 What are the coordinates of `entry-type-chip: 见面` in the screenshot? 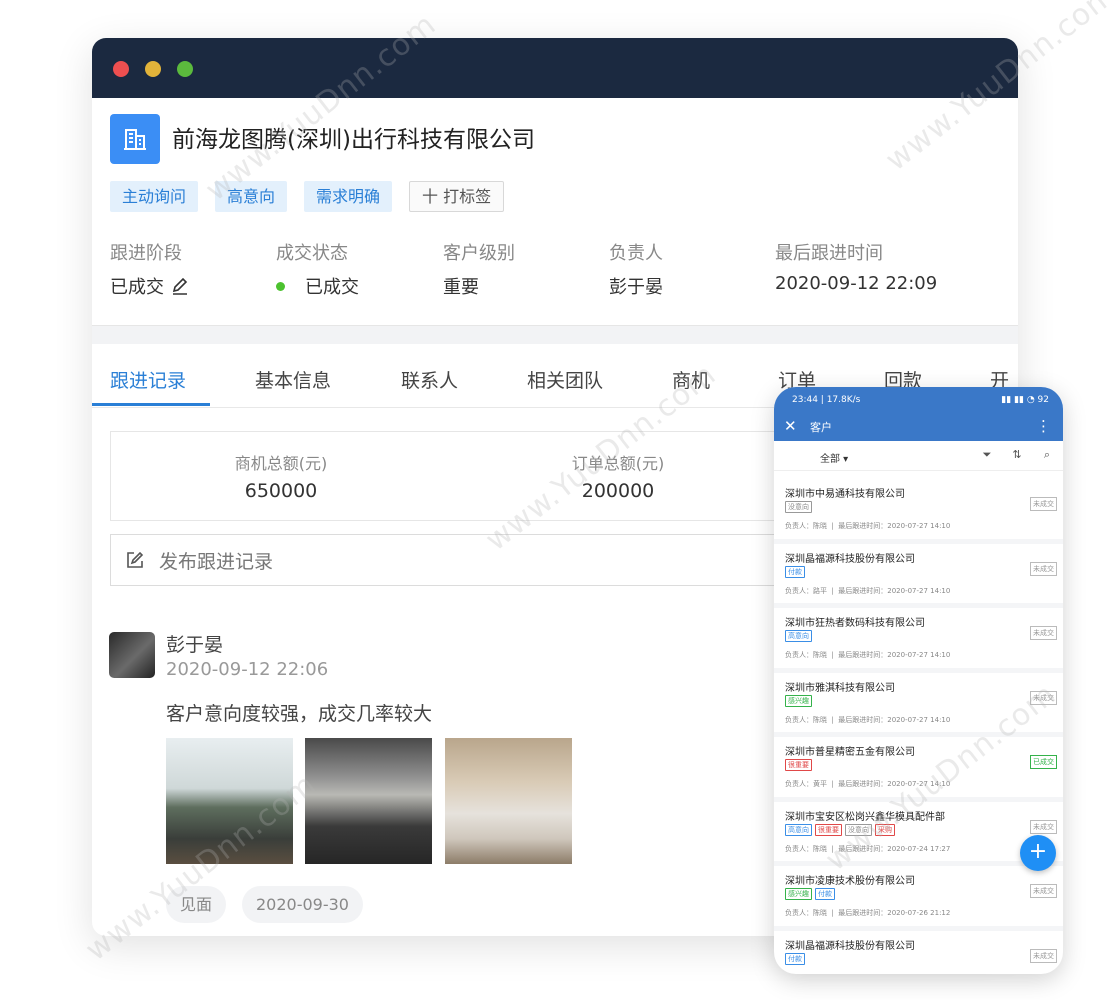 It's located at (196, 904).